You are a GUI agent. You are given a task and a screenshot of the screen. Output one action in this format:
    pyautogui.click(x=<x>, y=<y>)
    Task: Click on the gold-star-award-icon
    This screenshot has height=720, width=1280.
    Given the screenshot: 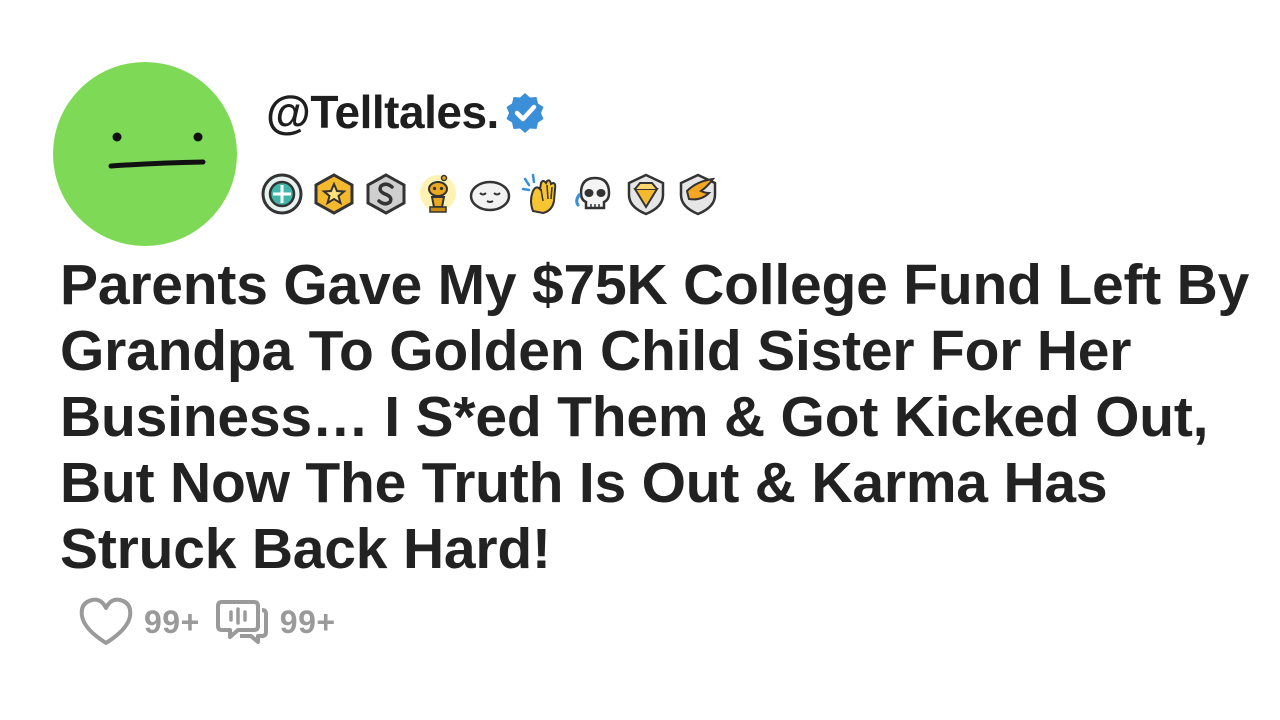 What is the action you would take?
    pyautogui.click(x=334, y=194)
    